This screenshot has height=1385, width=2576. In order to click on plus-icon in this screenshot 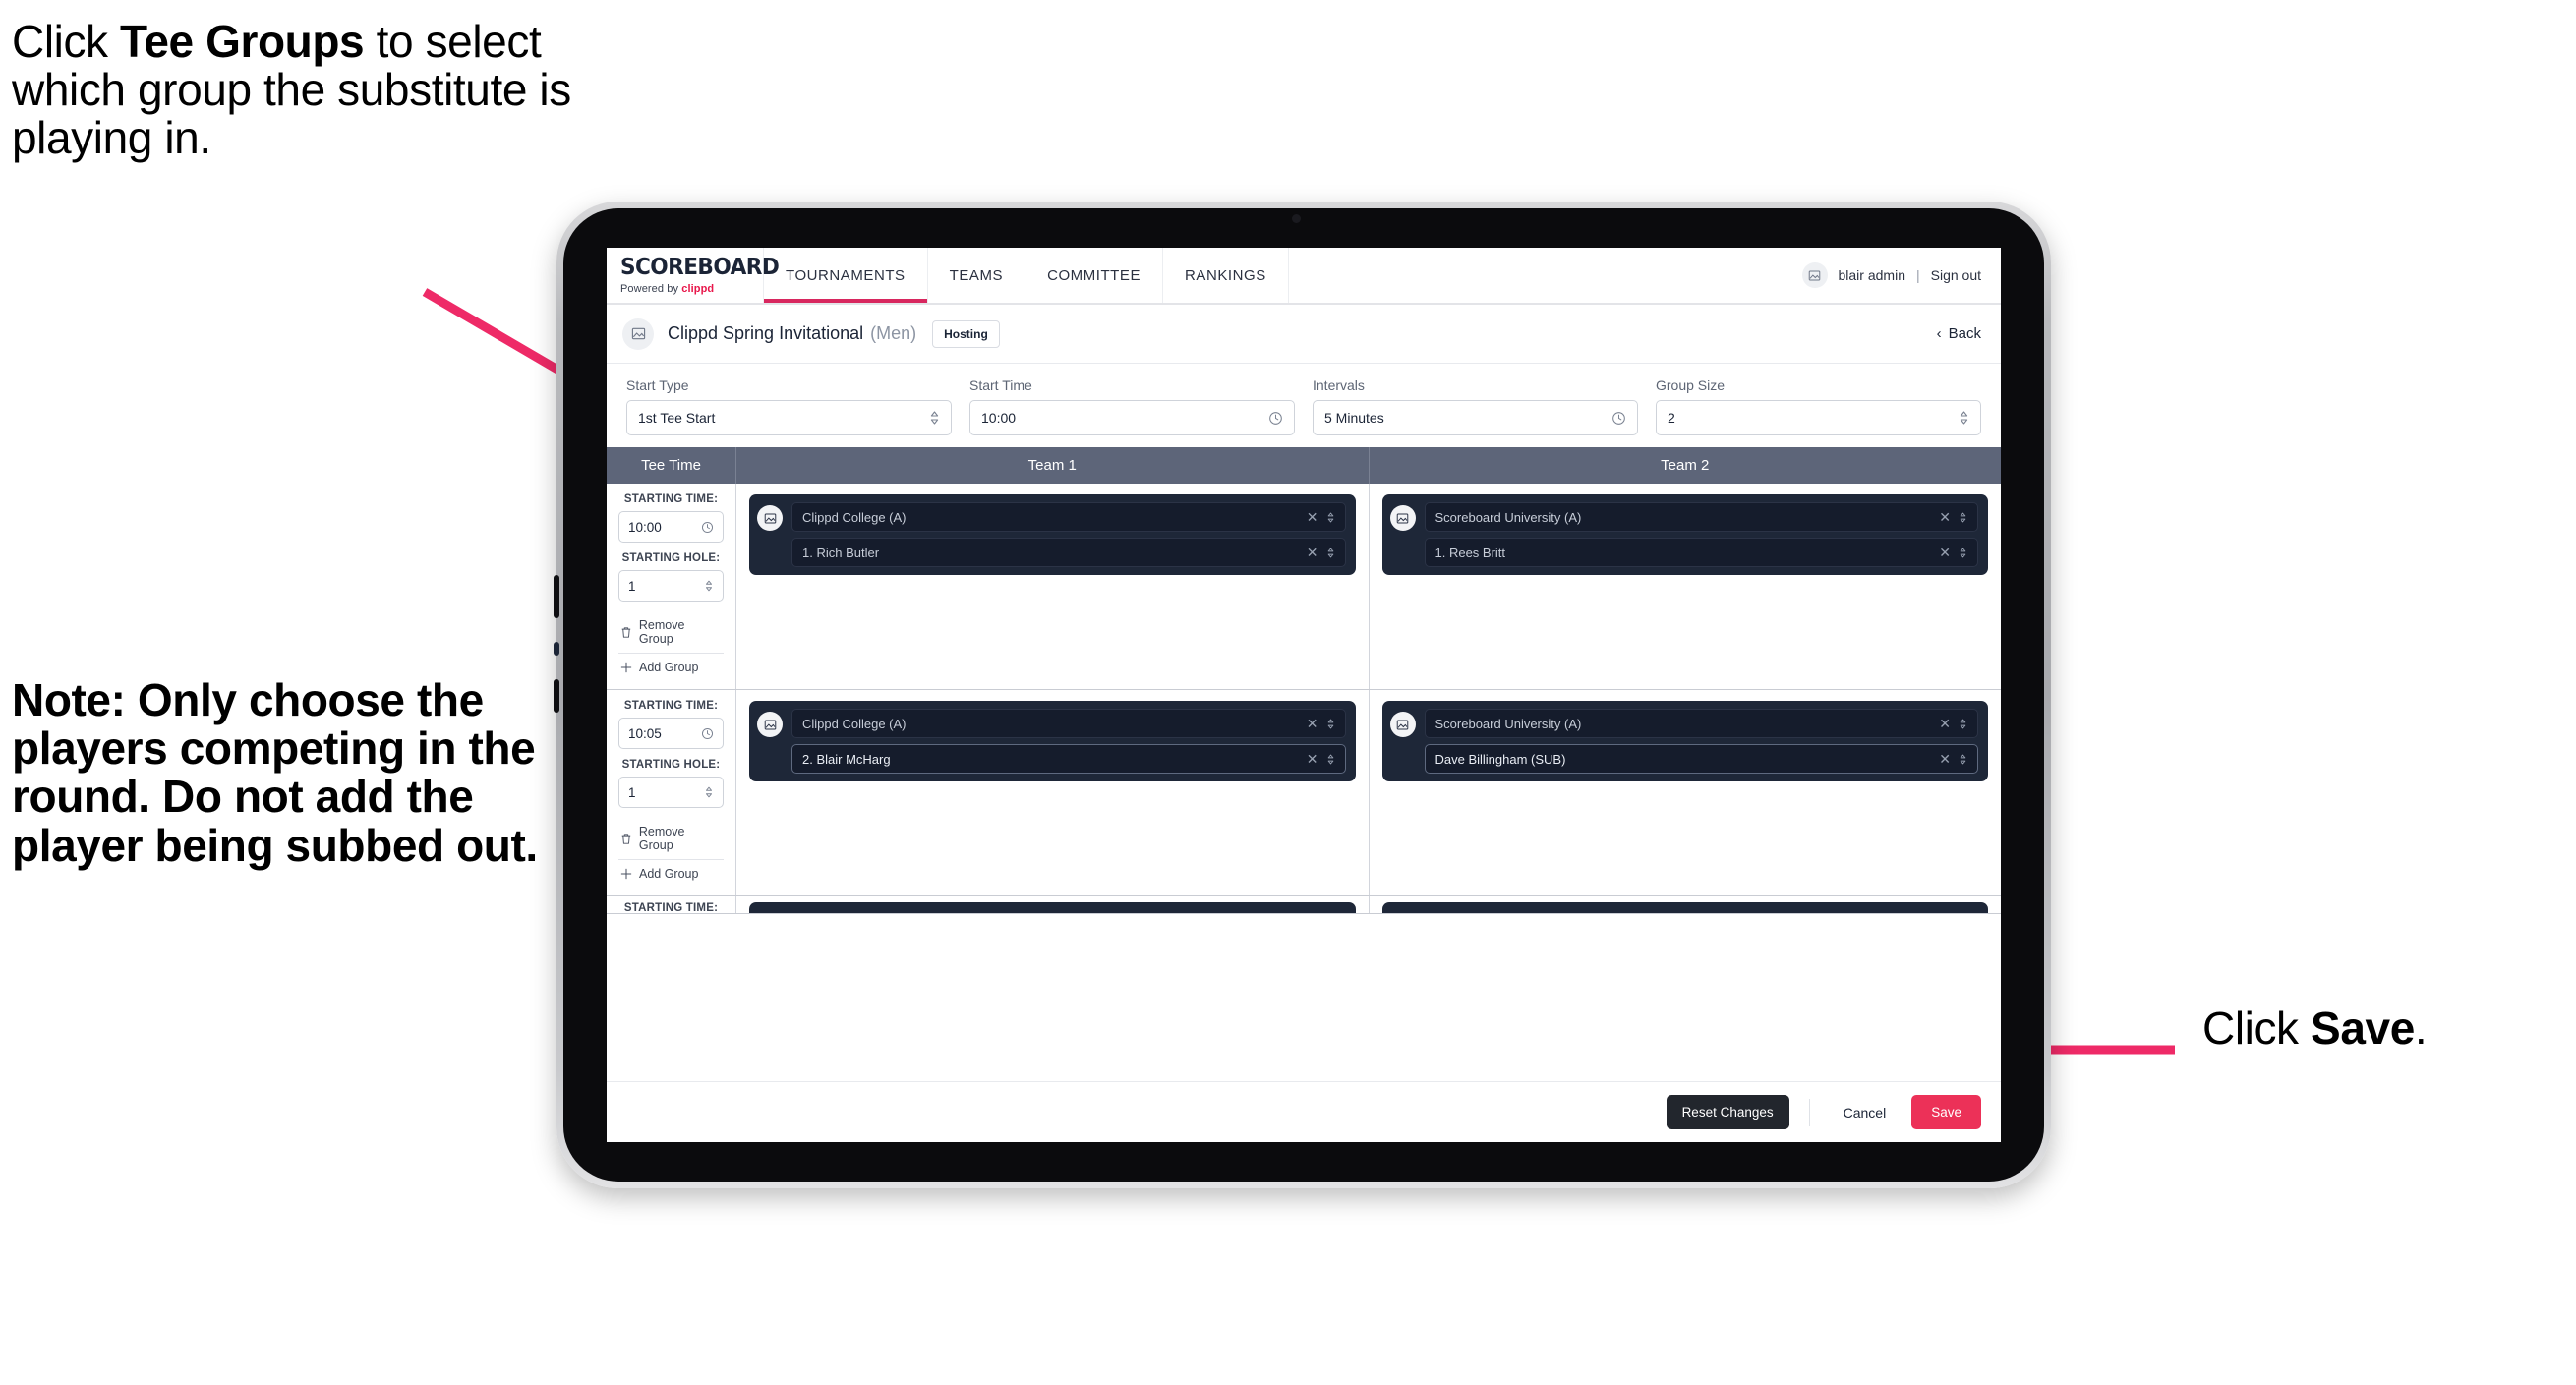, I will do `click(626, 667)`.